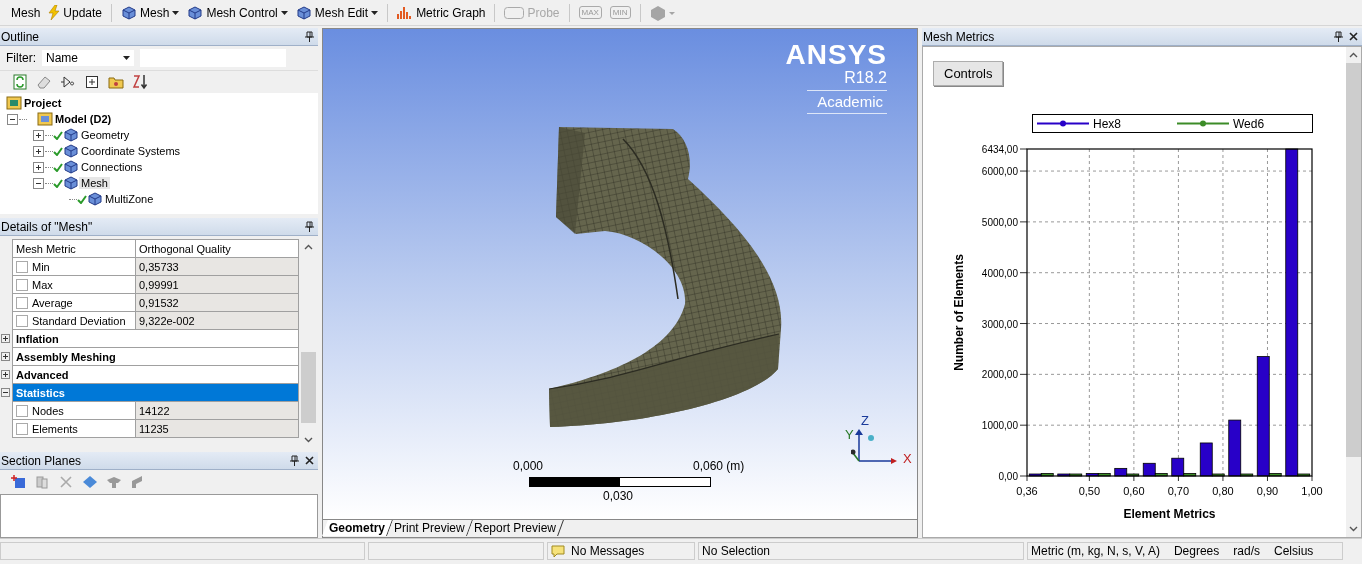 The image size is (1362, 564). I want to click on panel-title: Details of "Mesh", so click(47, 226).